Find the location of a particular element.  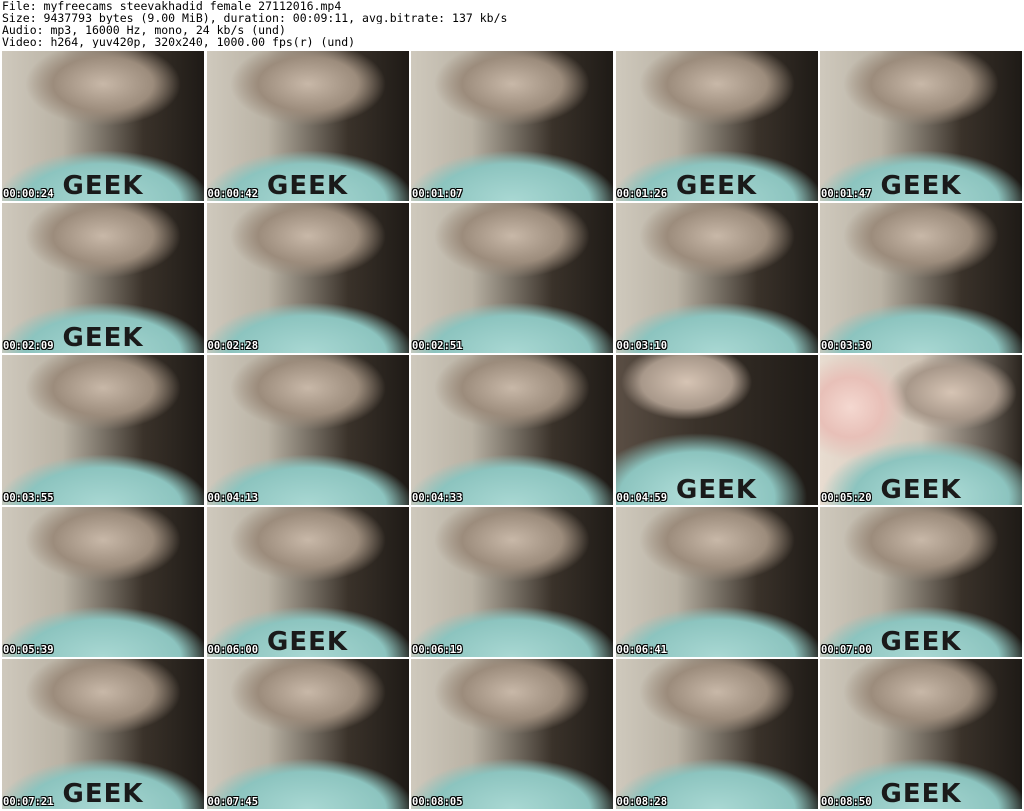

frame-timestamp: 00:08:28 is located at coordinates (642, 802).